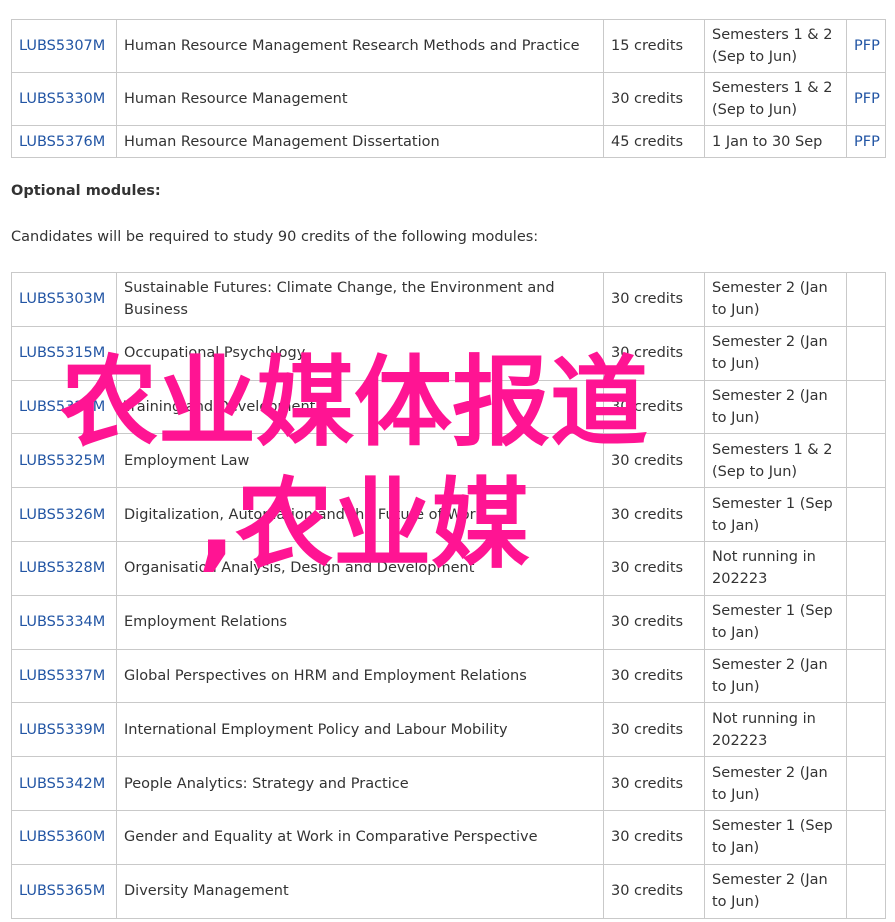 This screenshot has width=895, height=922. Describe the element at coordinates (62, 142) in the screenshot. I see `module-code-link: LUBS5376M` at that location.